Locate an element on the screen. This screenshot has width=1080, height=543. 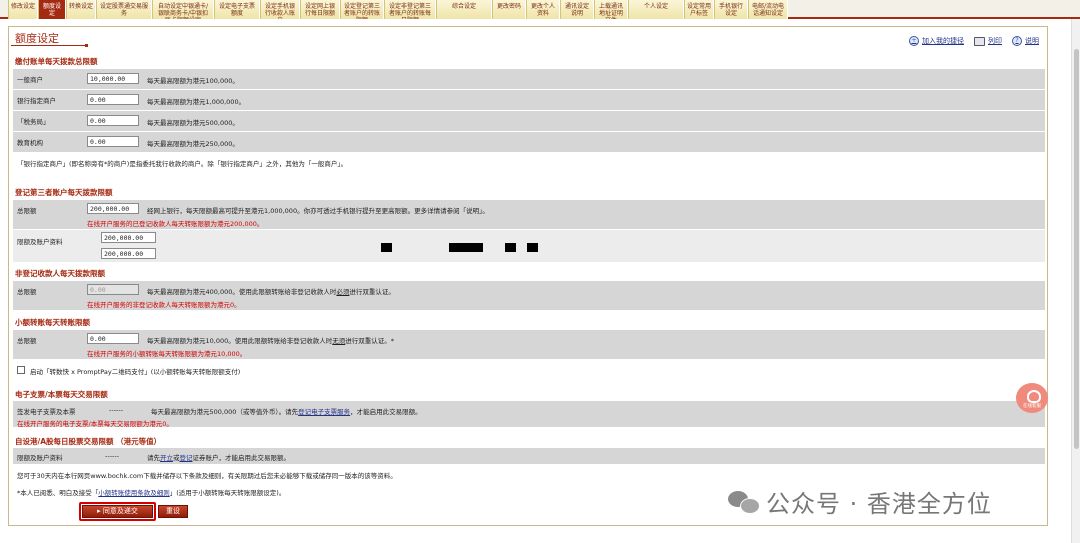
tab-4: 自动设定中银通卡/银联商务卡/中银扣账卡限额设定 is located at coordinates (183, 9).